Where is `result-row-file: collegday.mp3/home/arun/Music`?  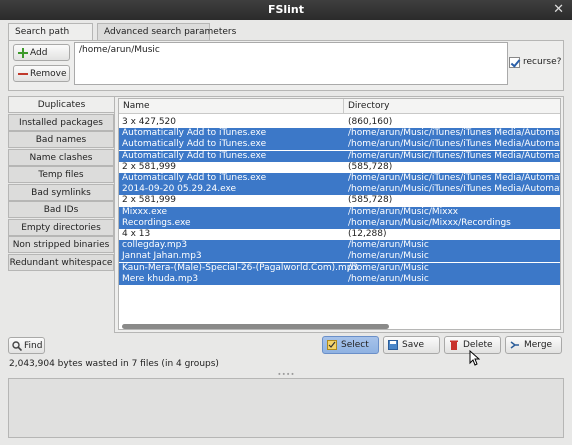 result-row-file: collegday.mp3/home/arun/Music is located at coordinates (339, 246).